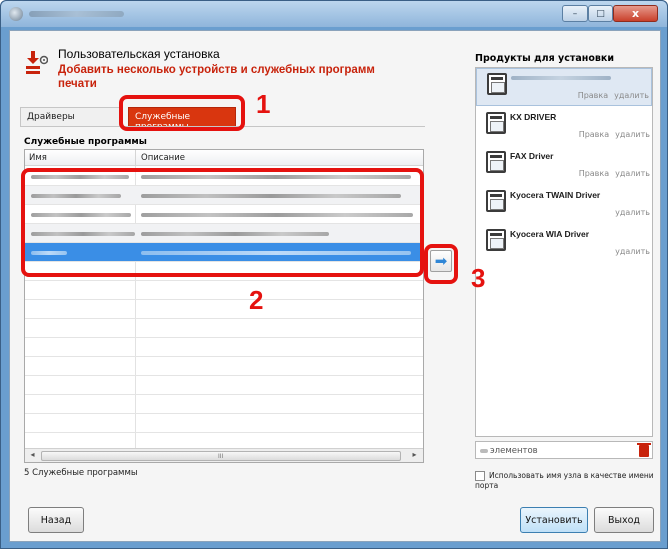 This screenshot has width=668, height=549. I want to click on app-icon, so click(16, 14).